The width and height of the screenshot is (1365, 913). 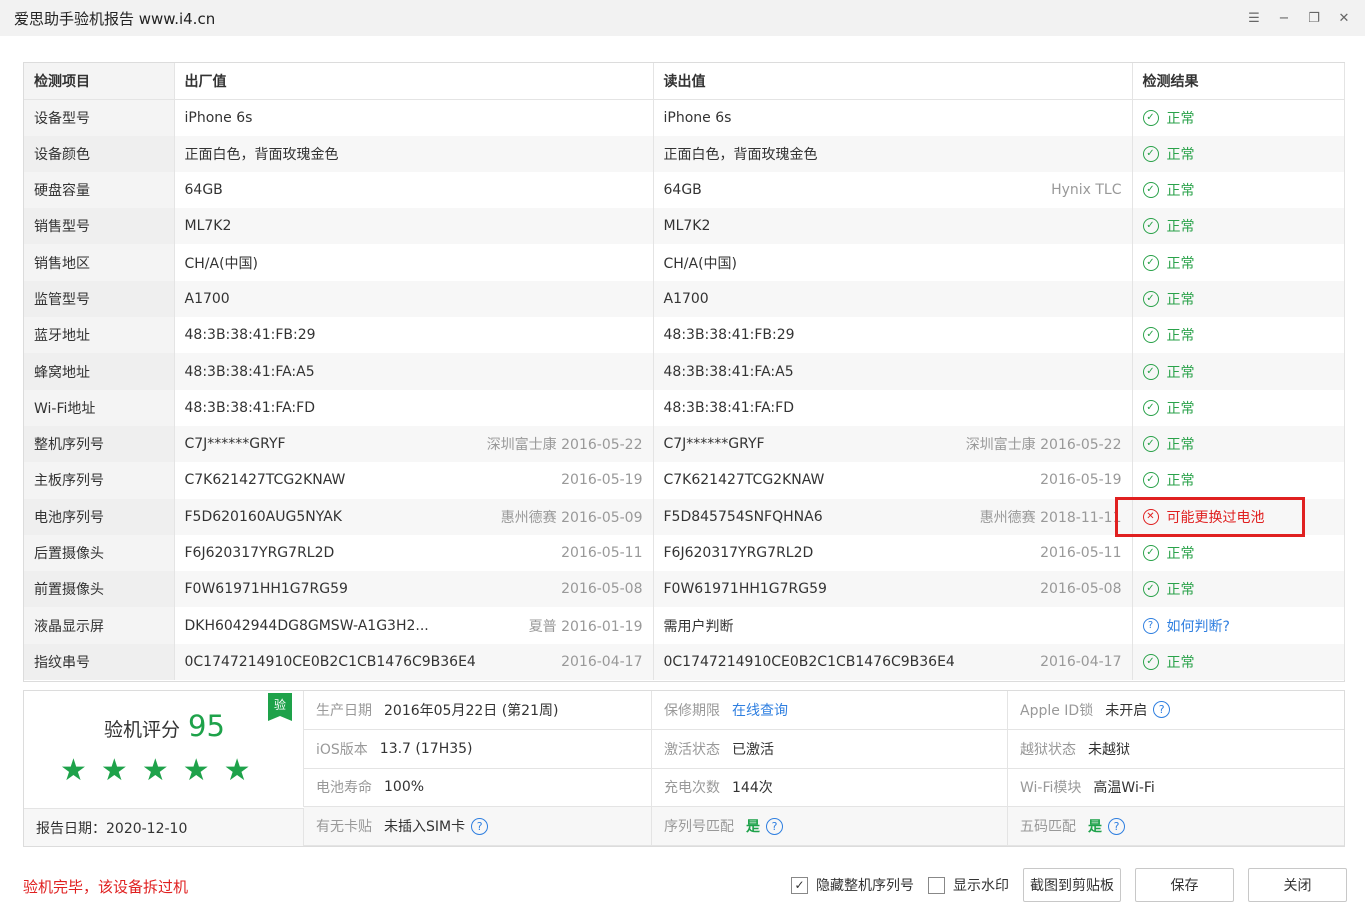 I want to click on read-meta: Hynix TLC, so click(x=1086, y=190).